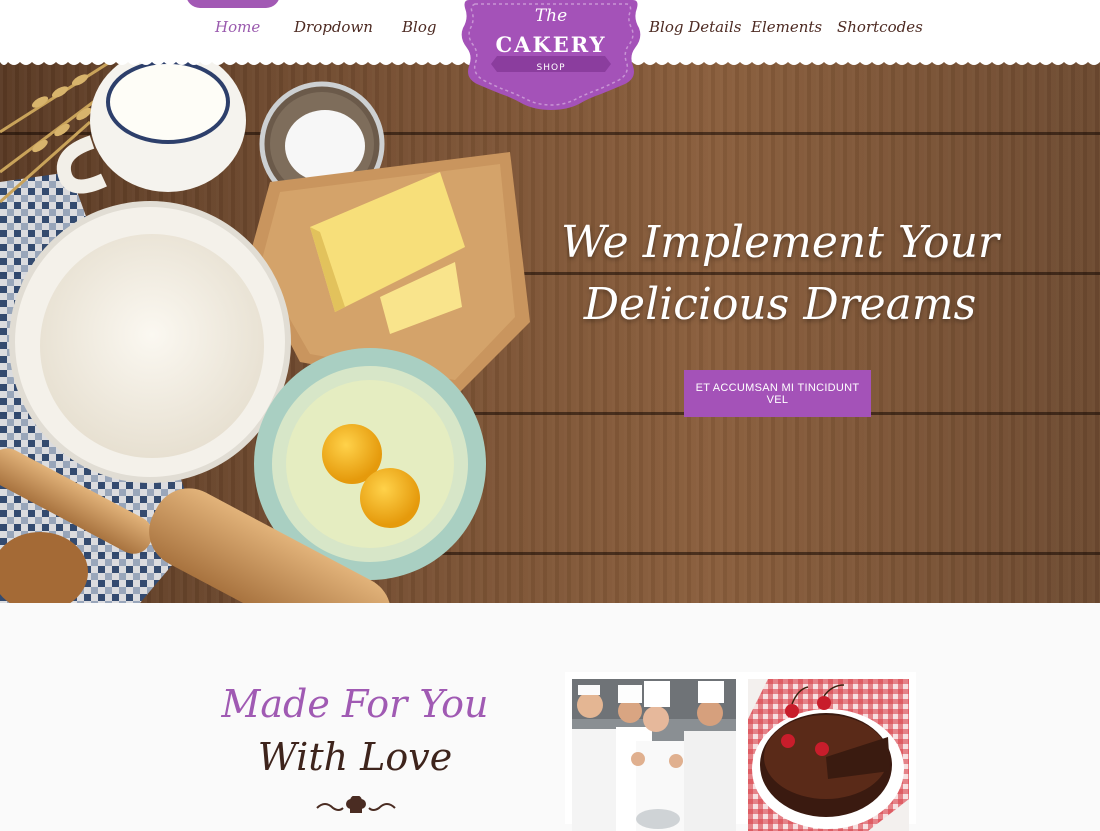 This screenshot has width=1100, height=831. Describe the element at coordinates (777, 393) in the screenshot. I see `hero-cta-button: ET ACCUMSAN MI TINCIDUNT VEL` at that location.